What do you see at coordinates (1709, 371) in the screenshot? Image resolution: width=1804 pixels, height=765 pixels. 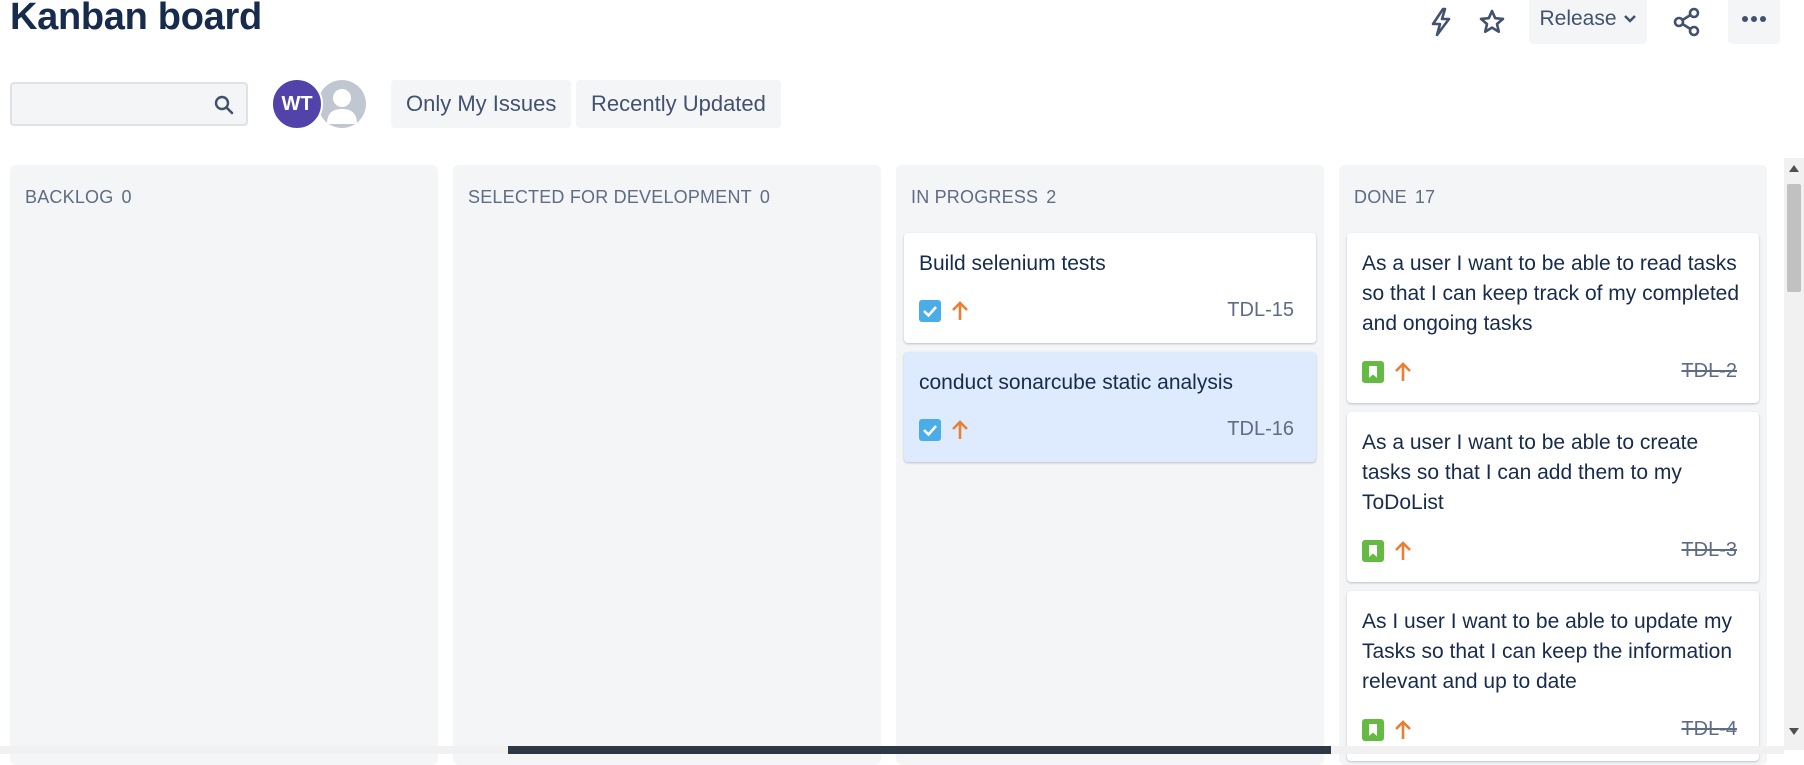 I see `issue-key: TDL-2` at bounding box center [1709, 371].